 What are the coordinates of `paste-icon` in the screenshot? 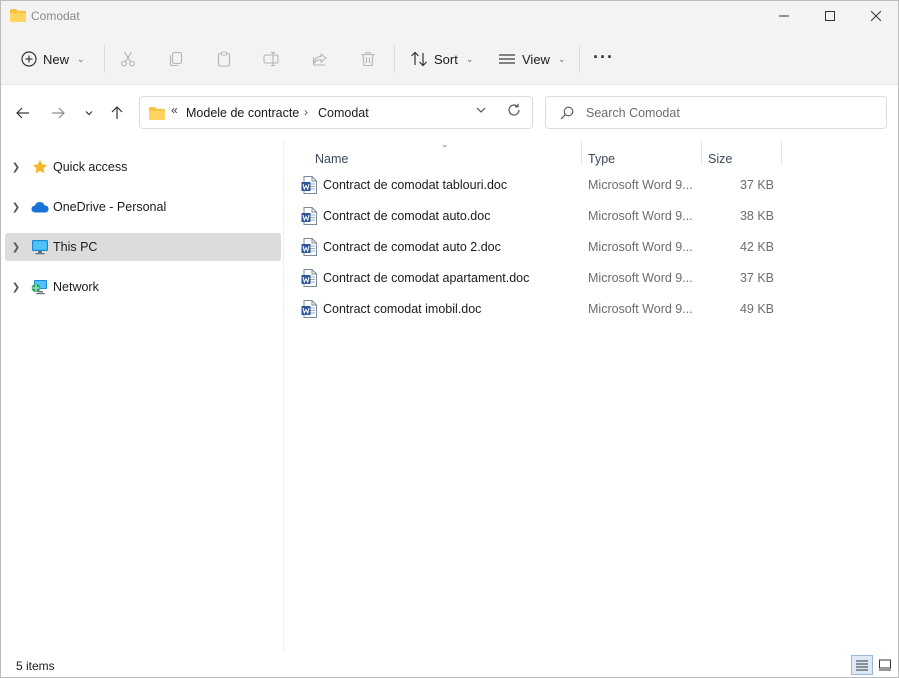 It's located at (224, 59).